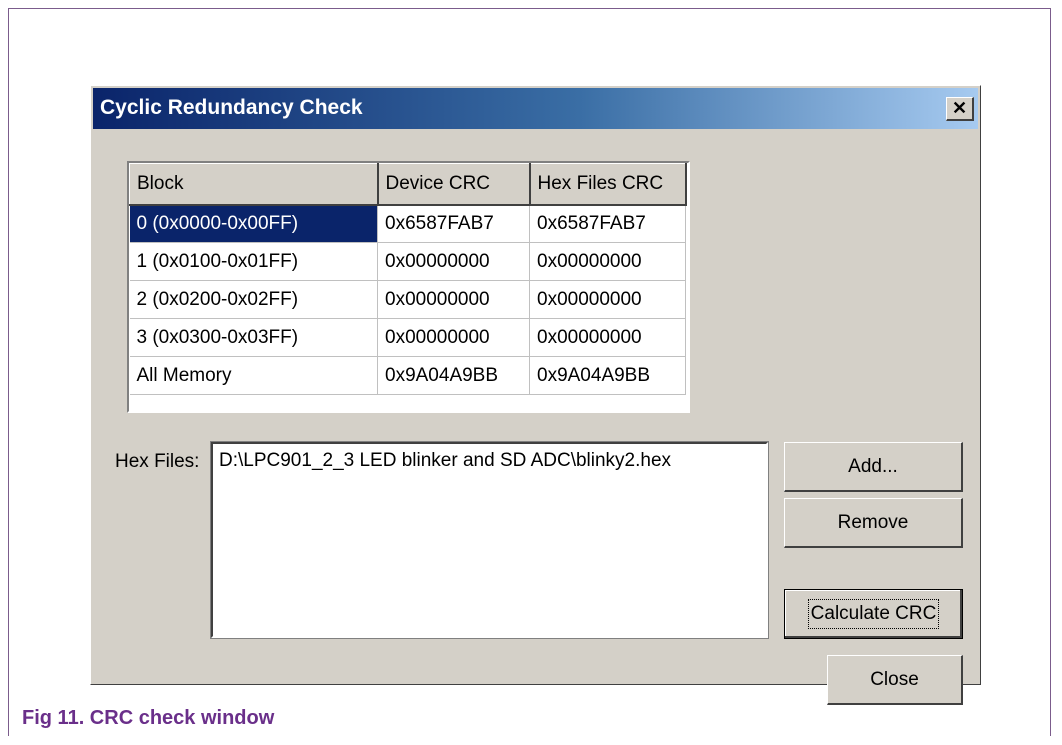  Describe the element at coordinates (253, 299) in the screenshot. I see `cell-block: 2 (0x0200-0x02FF)` at that location.